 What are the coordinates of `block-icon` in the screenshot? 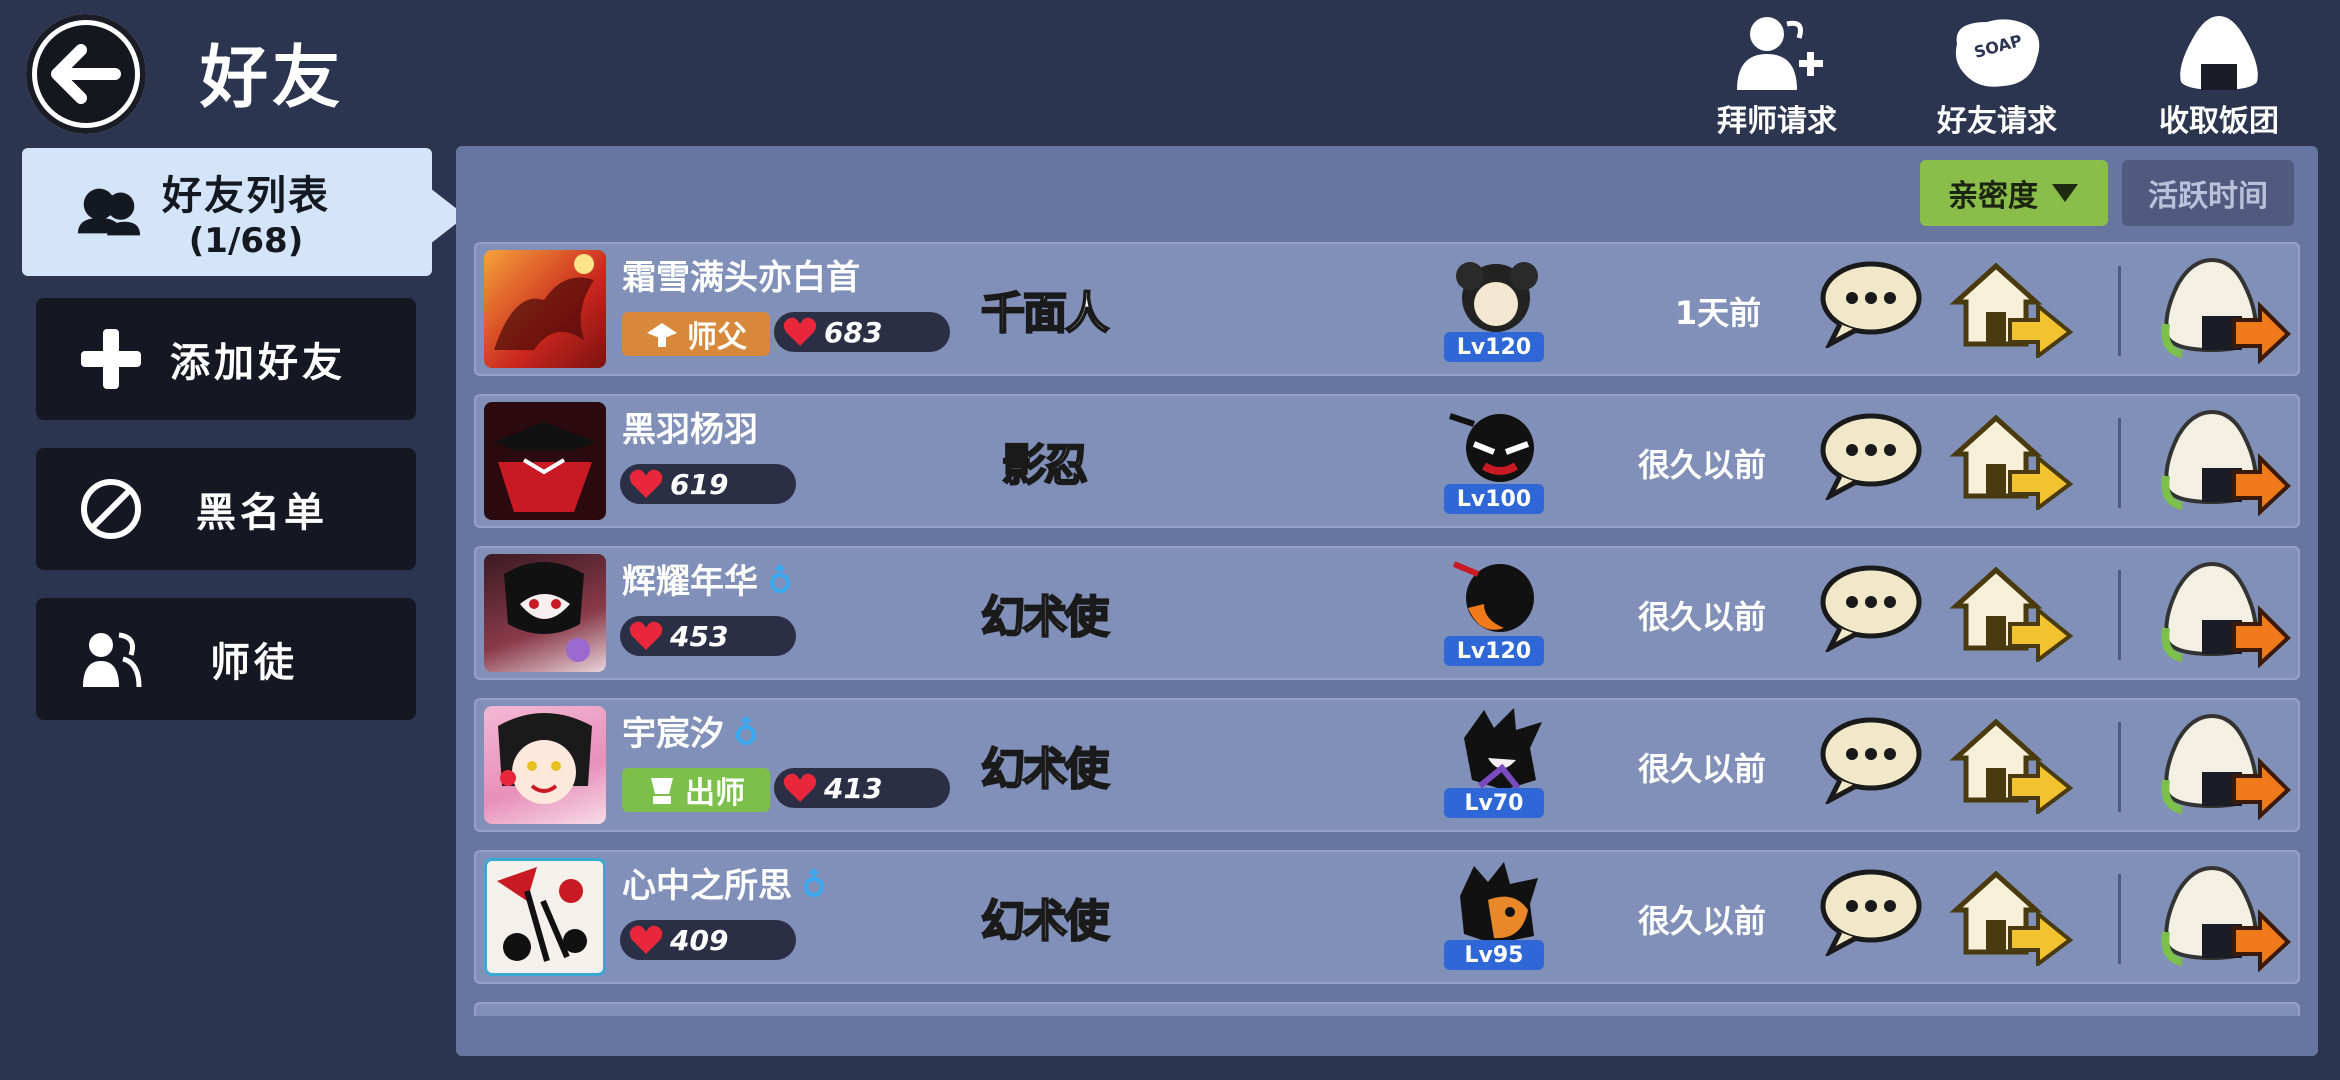 It's located at (111, 509).